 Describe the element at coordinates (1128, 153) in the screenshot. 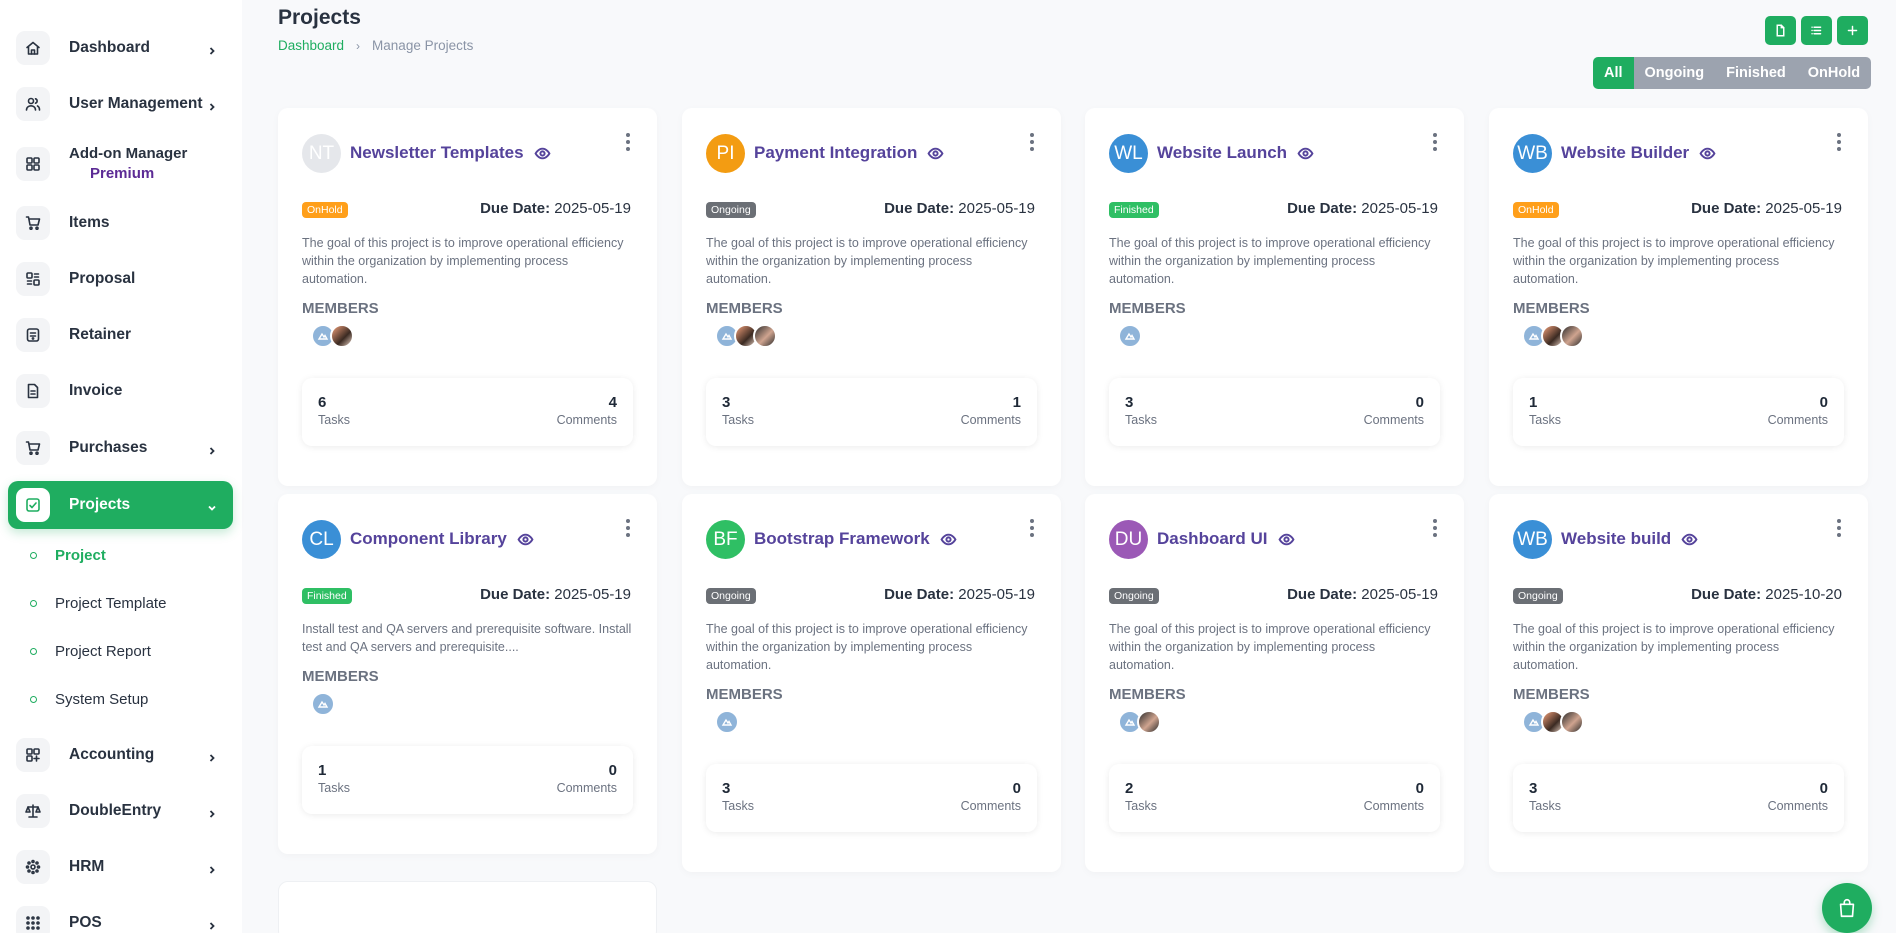

I see `project-avatar: WL` at that location.